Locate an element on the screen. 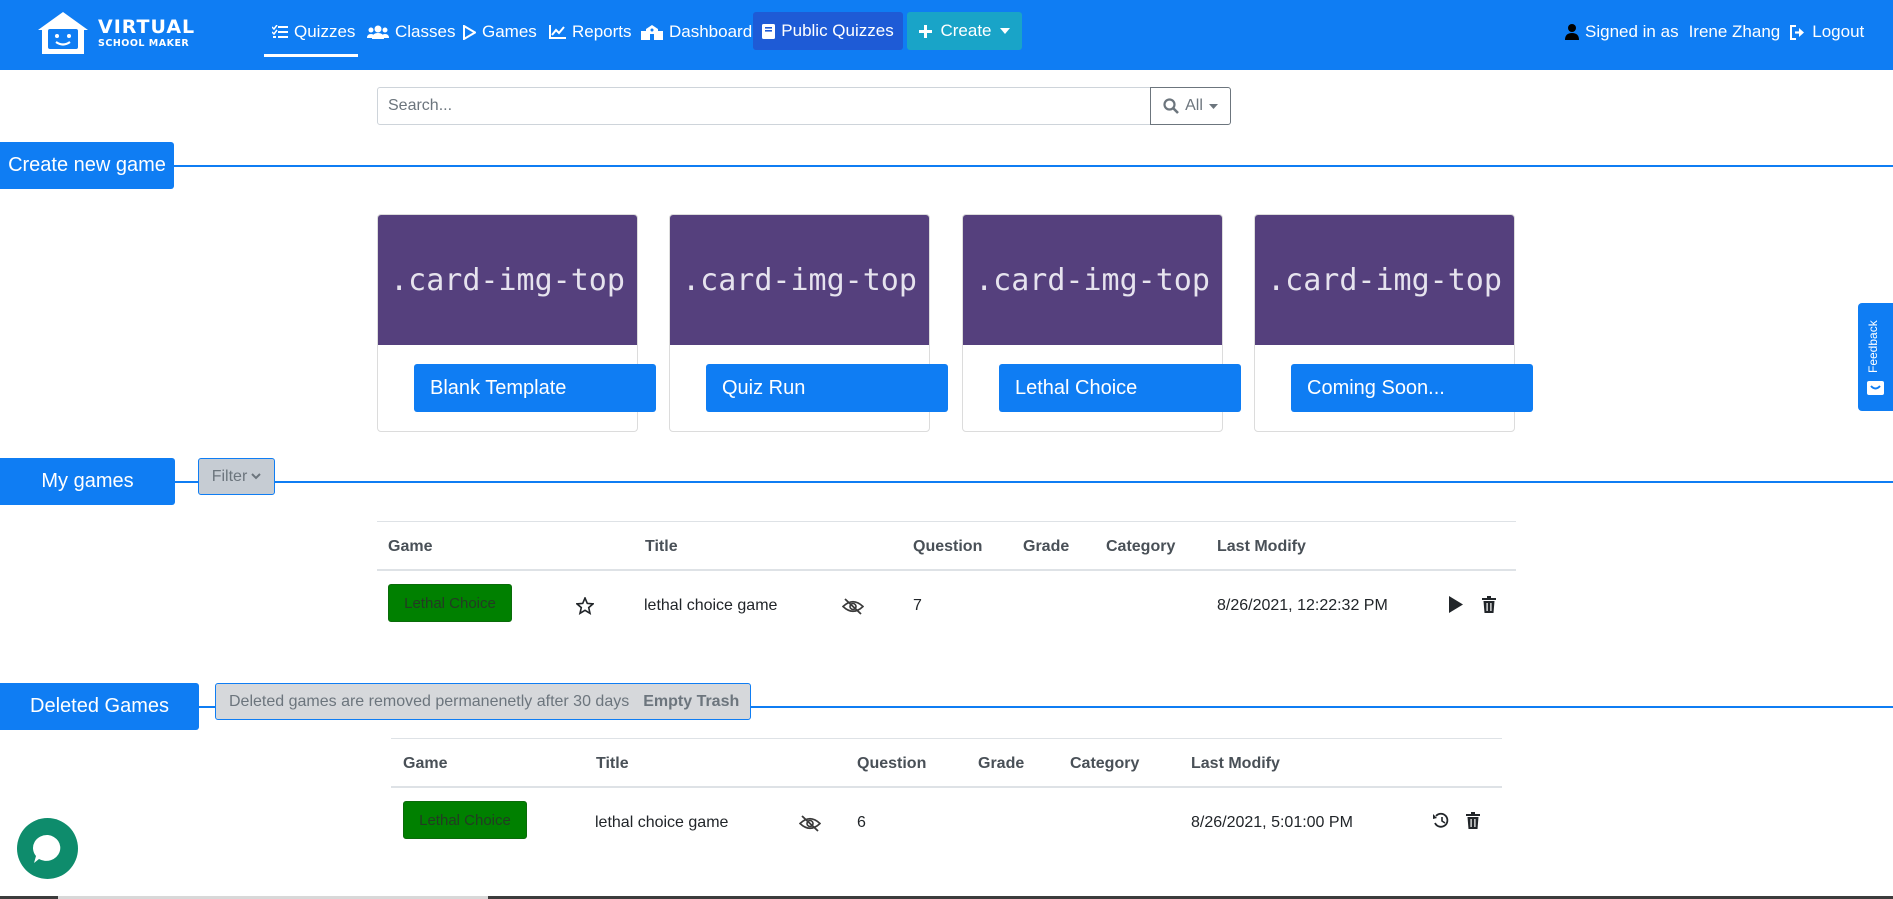  chat-widget-button is located at coordinates (47, 848).